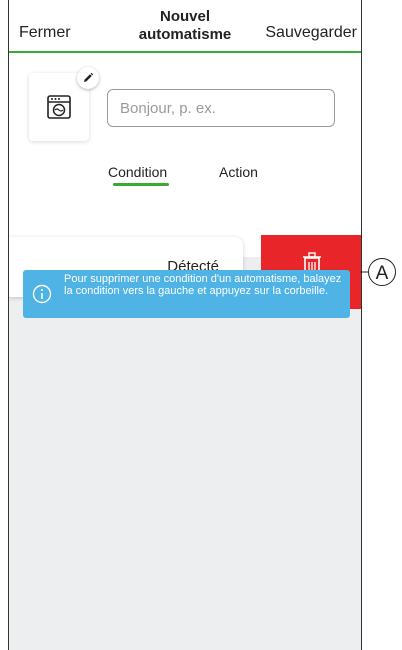 The image size is (402, 650). I want to click on edit-icon-button, so click(88, 78).